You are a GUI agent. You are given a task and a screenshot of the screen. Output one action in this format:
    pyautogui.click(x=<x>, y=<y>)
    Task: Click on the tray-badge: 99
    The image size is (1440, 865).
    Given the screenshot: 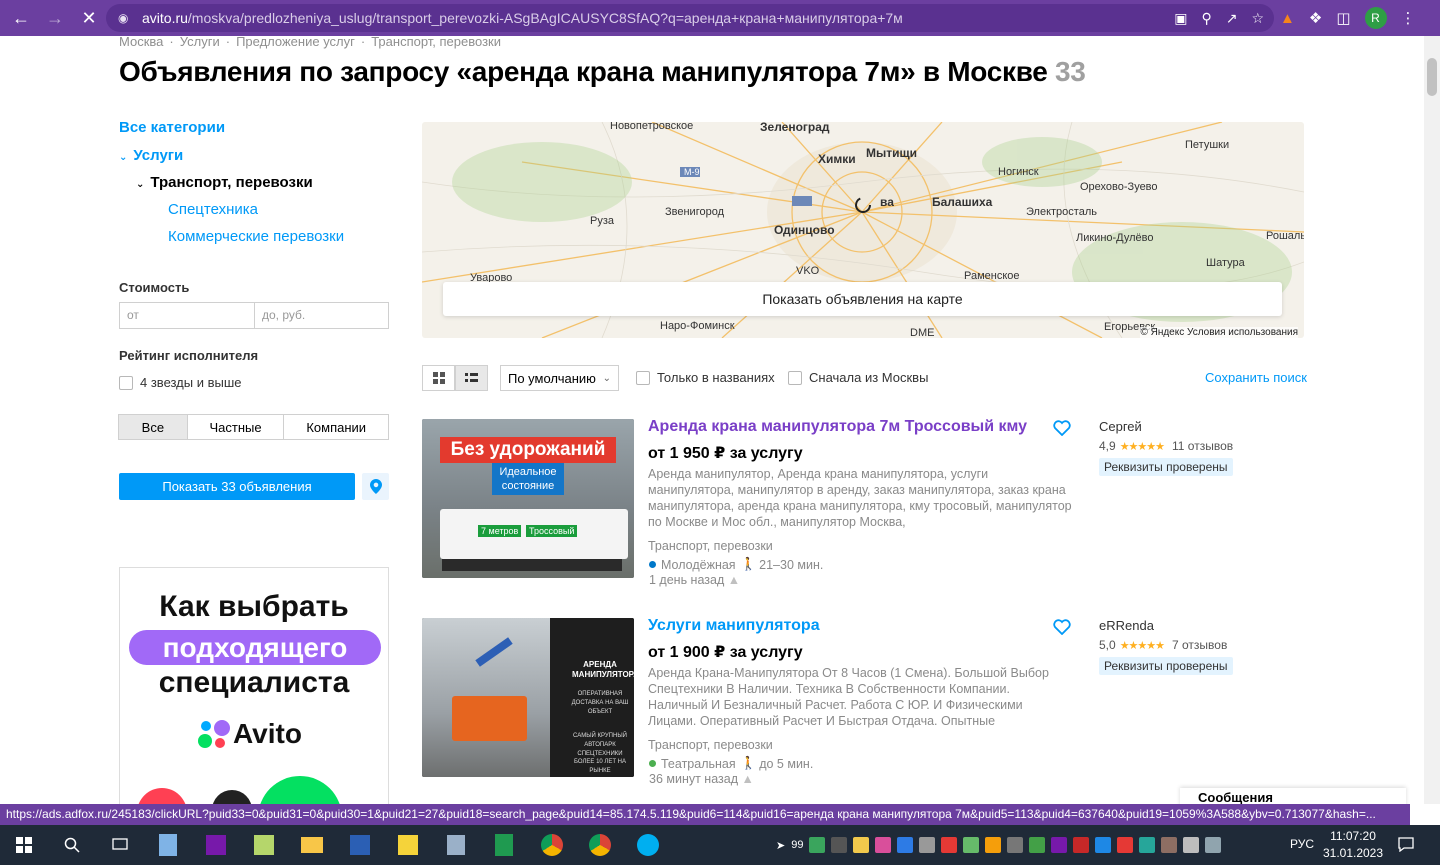 What is the action you would take?
    pyautogui.click(x=797, y=845)
    